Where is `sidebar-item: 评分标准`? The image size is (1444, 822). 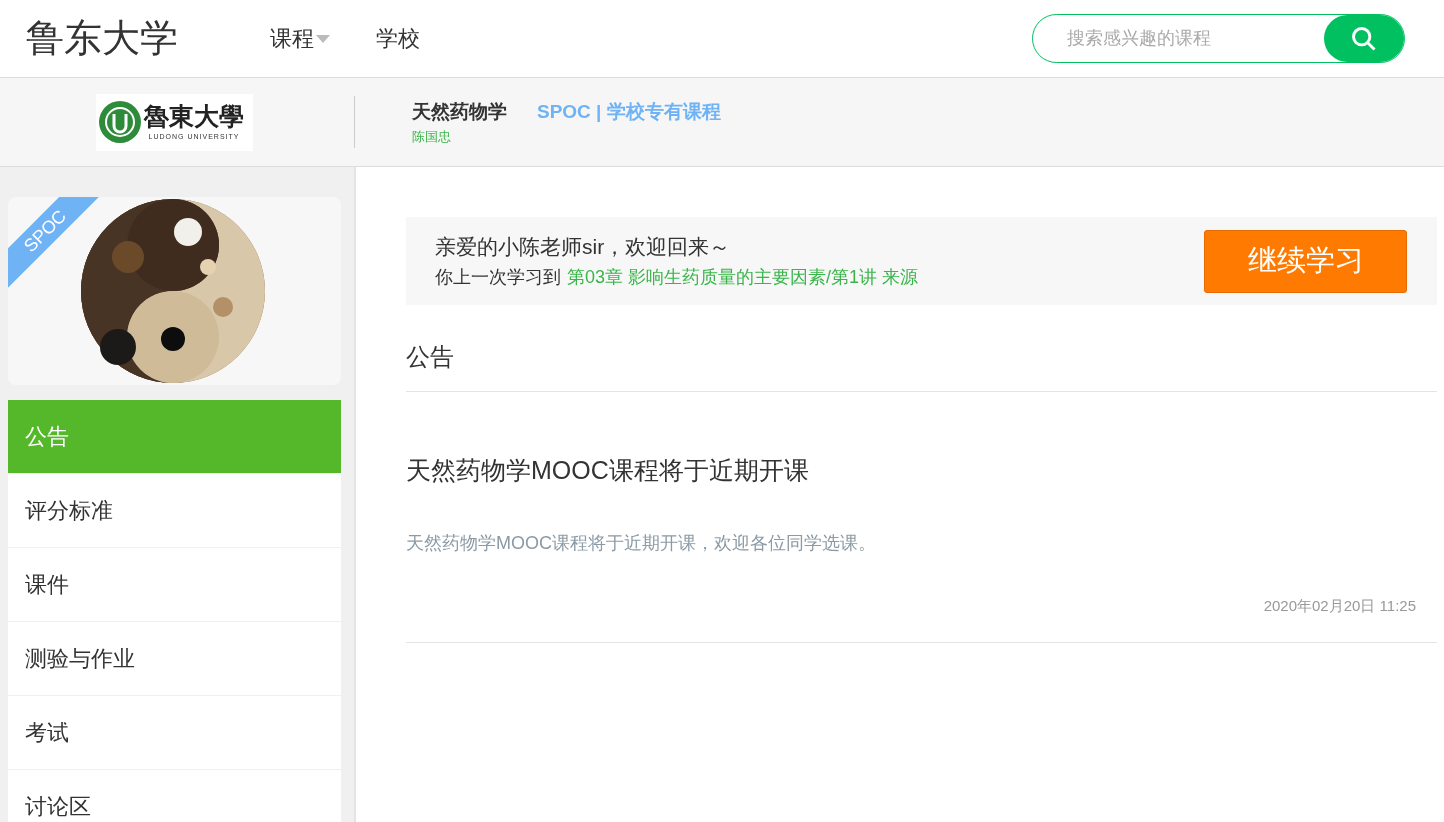 sidebar-item: 评分标准 is located at coordinates (174, 510).